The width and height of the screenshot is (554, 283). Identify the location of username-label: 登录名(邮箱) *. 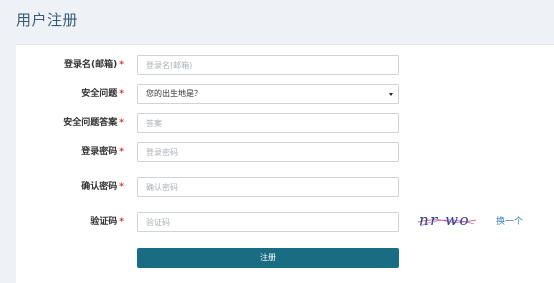
(94, 65).